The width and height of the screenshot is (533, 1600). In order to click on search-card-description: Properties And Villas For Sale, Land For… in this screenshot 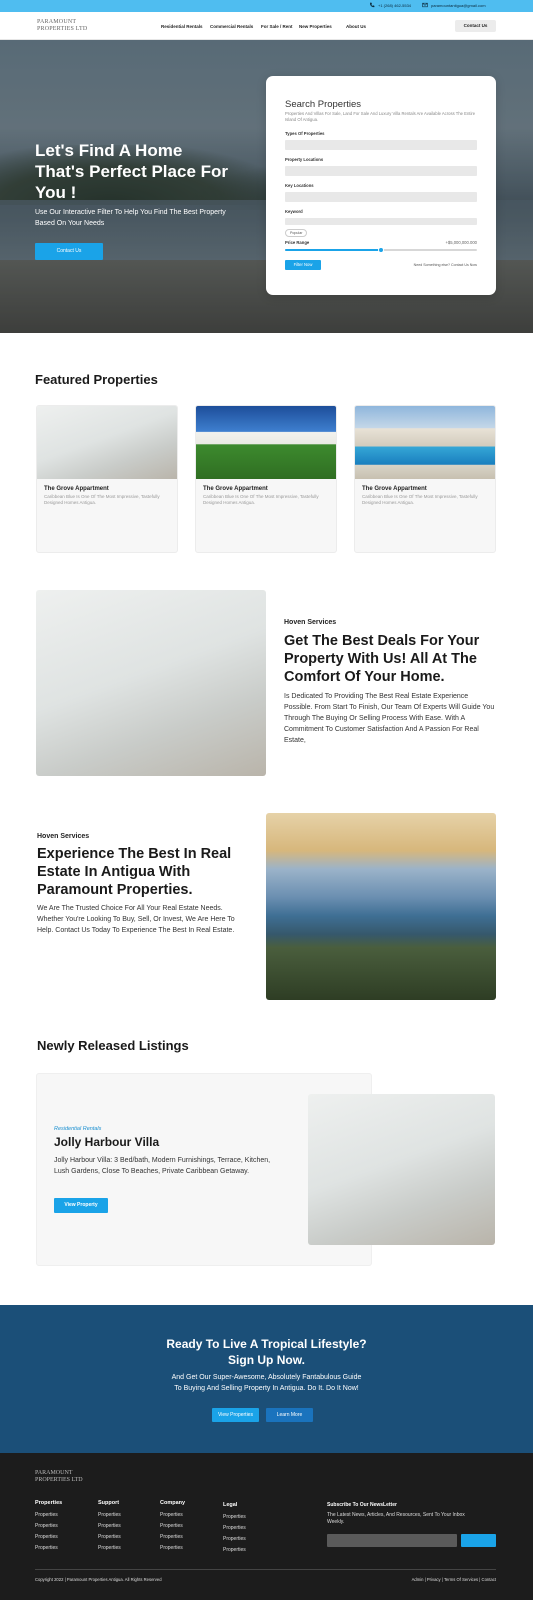, I will do `click(380, 116)`.